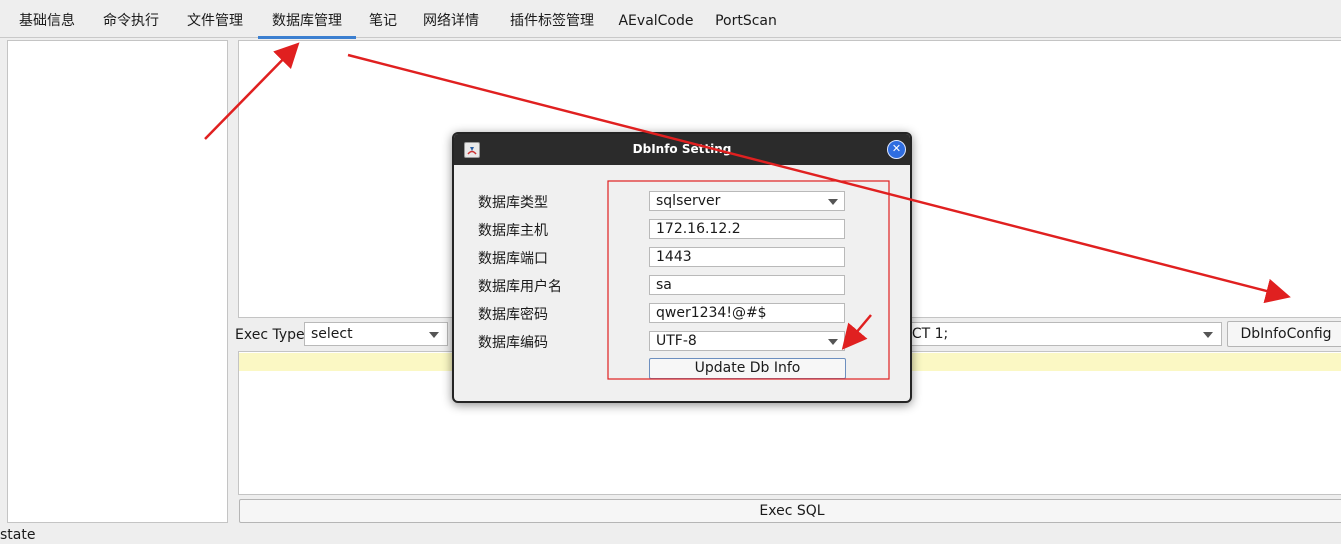 Image resolution: width=1341 pixels, height=544 pixels. I want to click on db-password-label: 数据库密码, so click(513, 315).